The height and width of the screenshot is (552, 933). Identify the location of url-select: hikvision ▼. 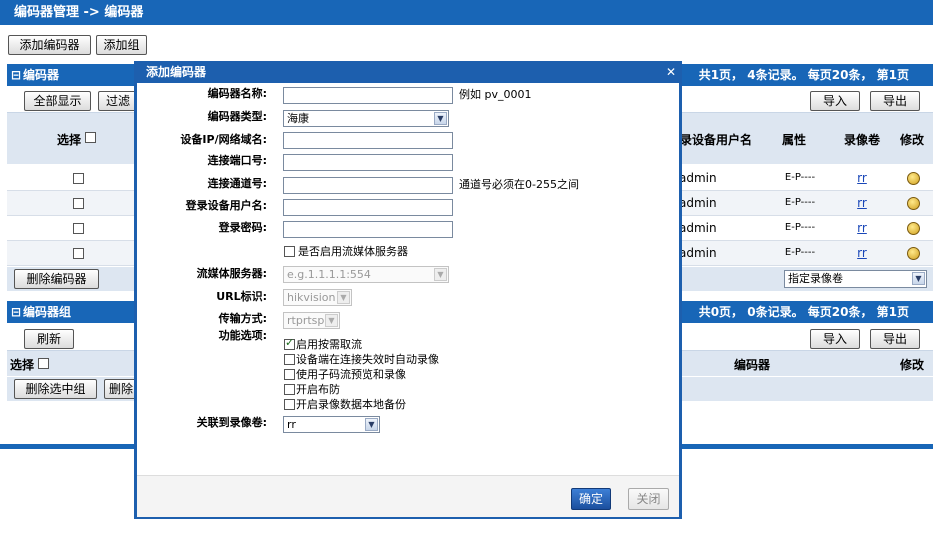
(317, 297).